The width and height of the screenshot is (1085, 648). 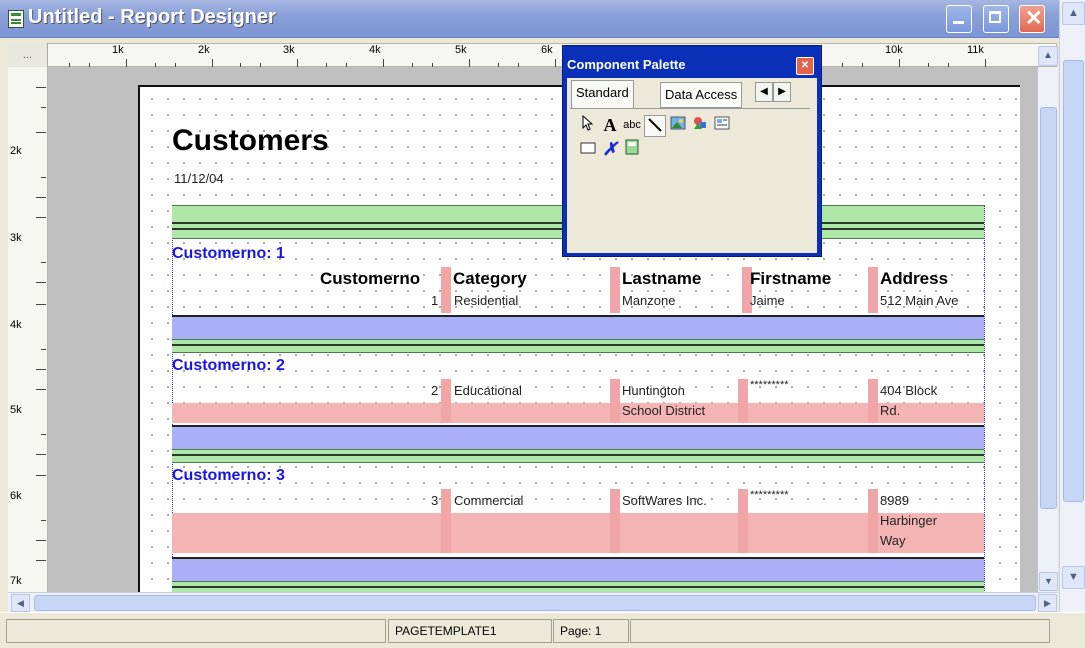 I want to click on cell-category: Commercial, so click(x=488, y=500).